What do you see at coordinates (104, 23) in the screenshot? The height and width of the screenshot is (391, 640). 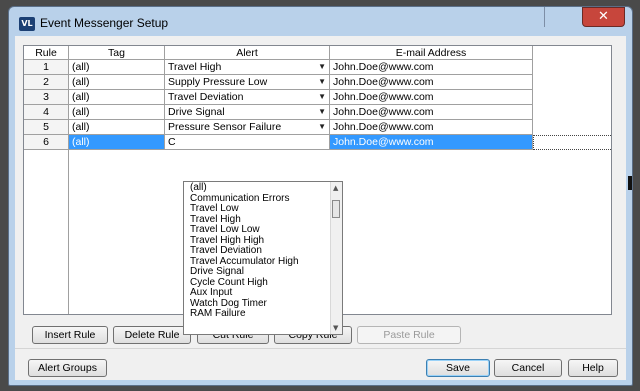 I see `window-title: Event Messenger Setup` at bounding box center [104, 23].